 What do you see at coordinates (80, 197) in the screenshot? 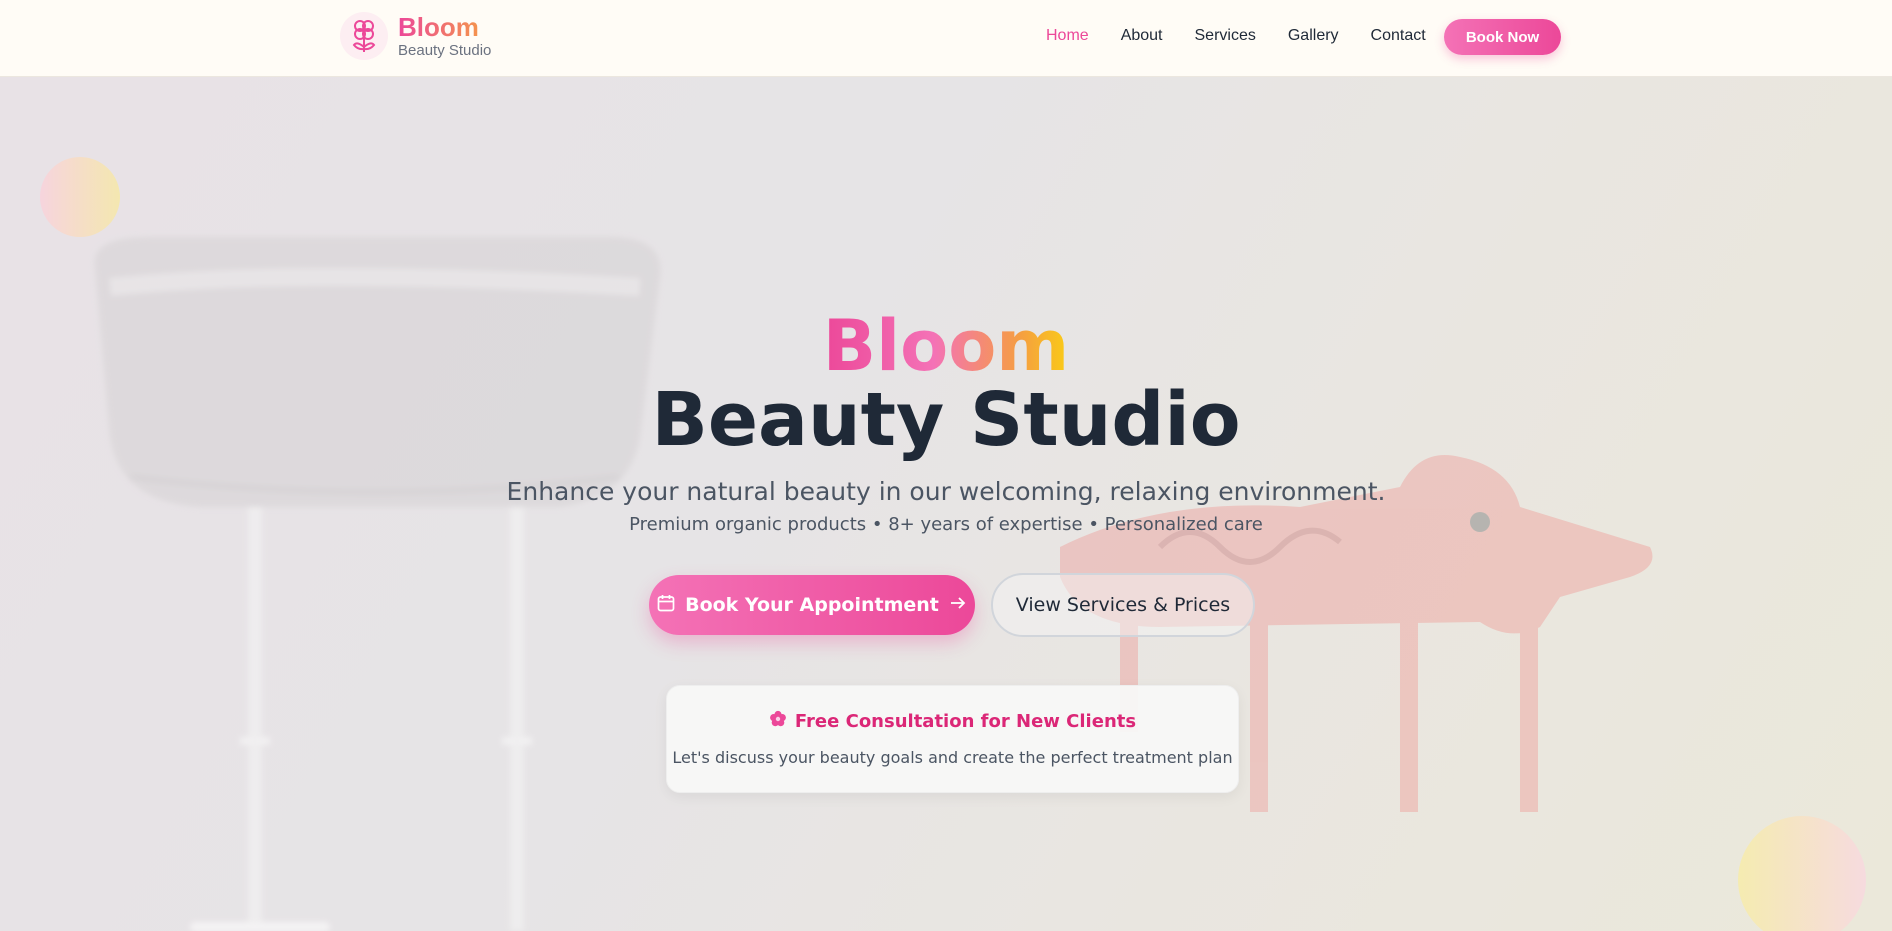
I see `decorative-circle-top-left` at bounding box center [80, 197].